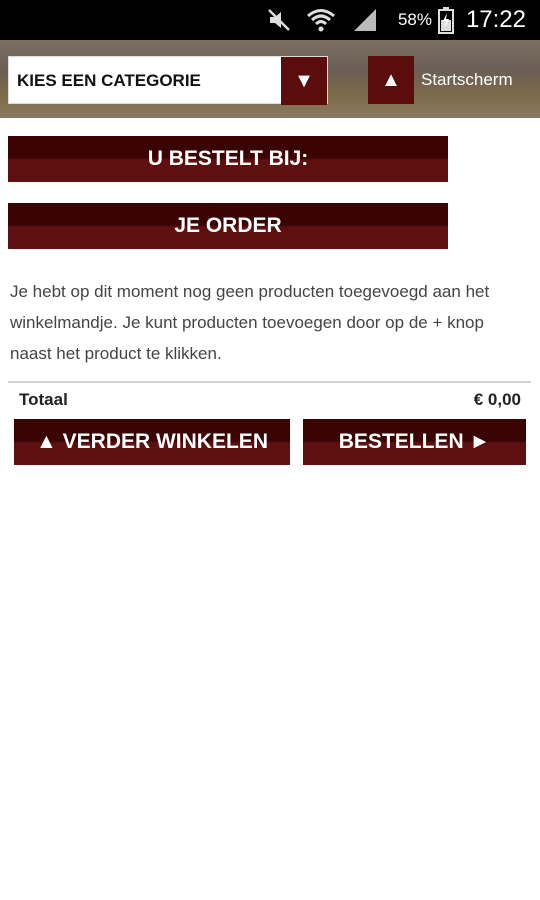  What do you see at coordinates (228, 159) in the screenshot?
I see `order-from-header: U BESTELT BIJ:` at bounding box center [228, 159].